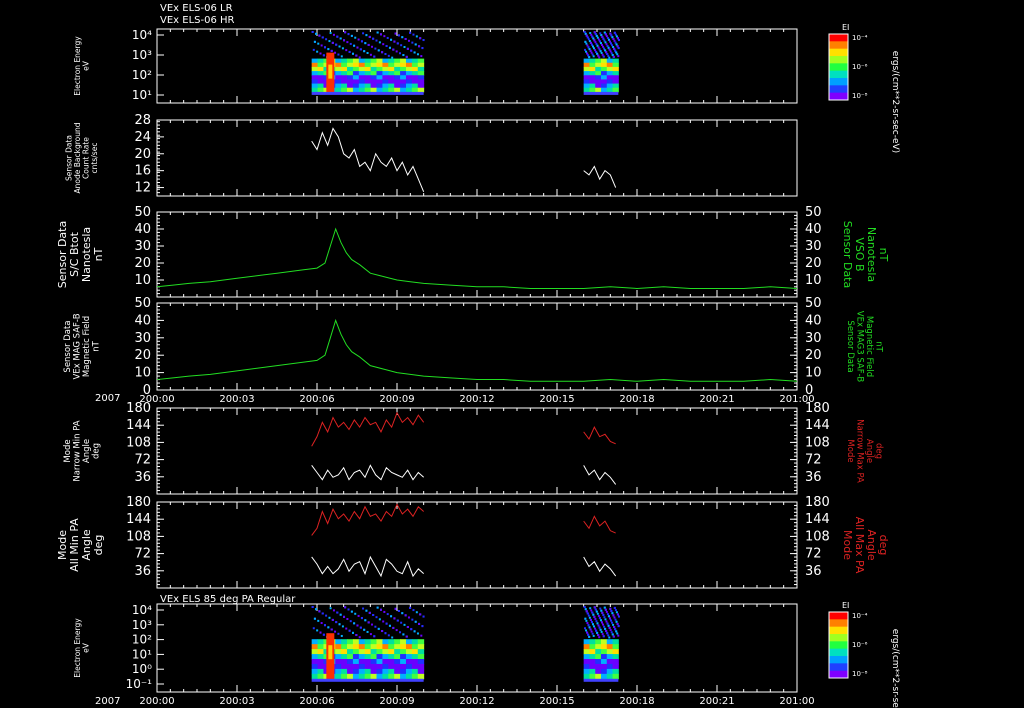 Image resolution: width=1024 pixels, height=708 pixels. I want to click on panel-6-x-tick-label: 200:21, so click(716, 701).